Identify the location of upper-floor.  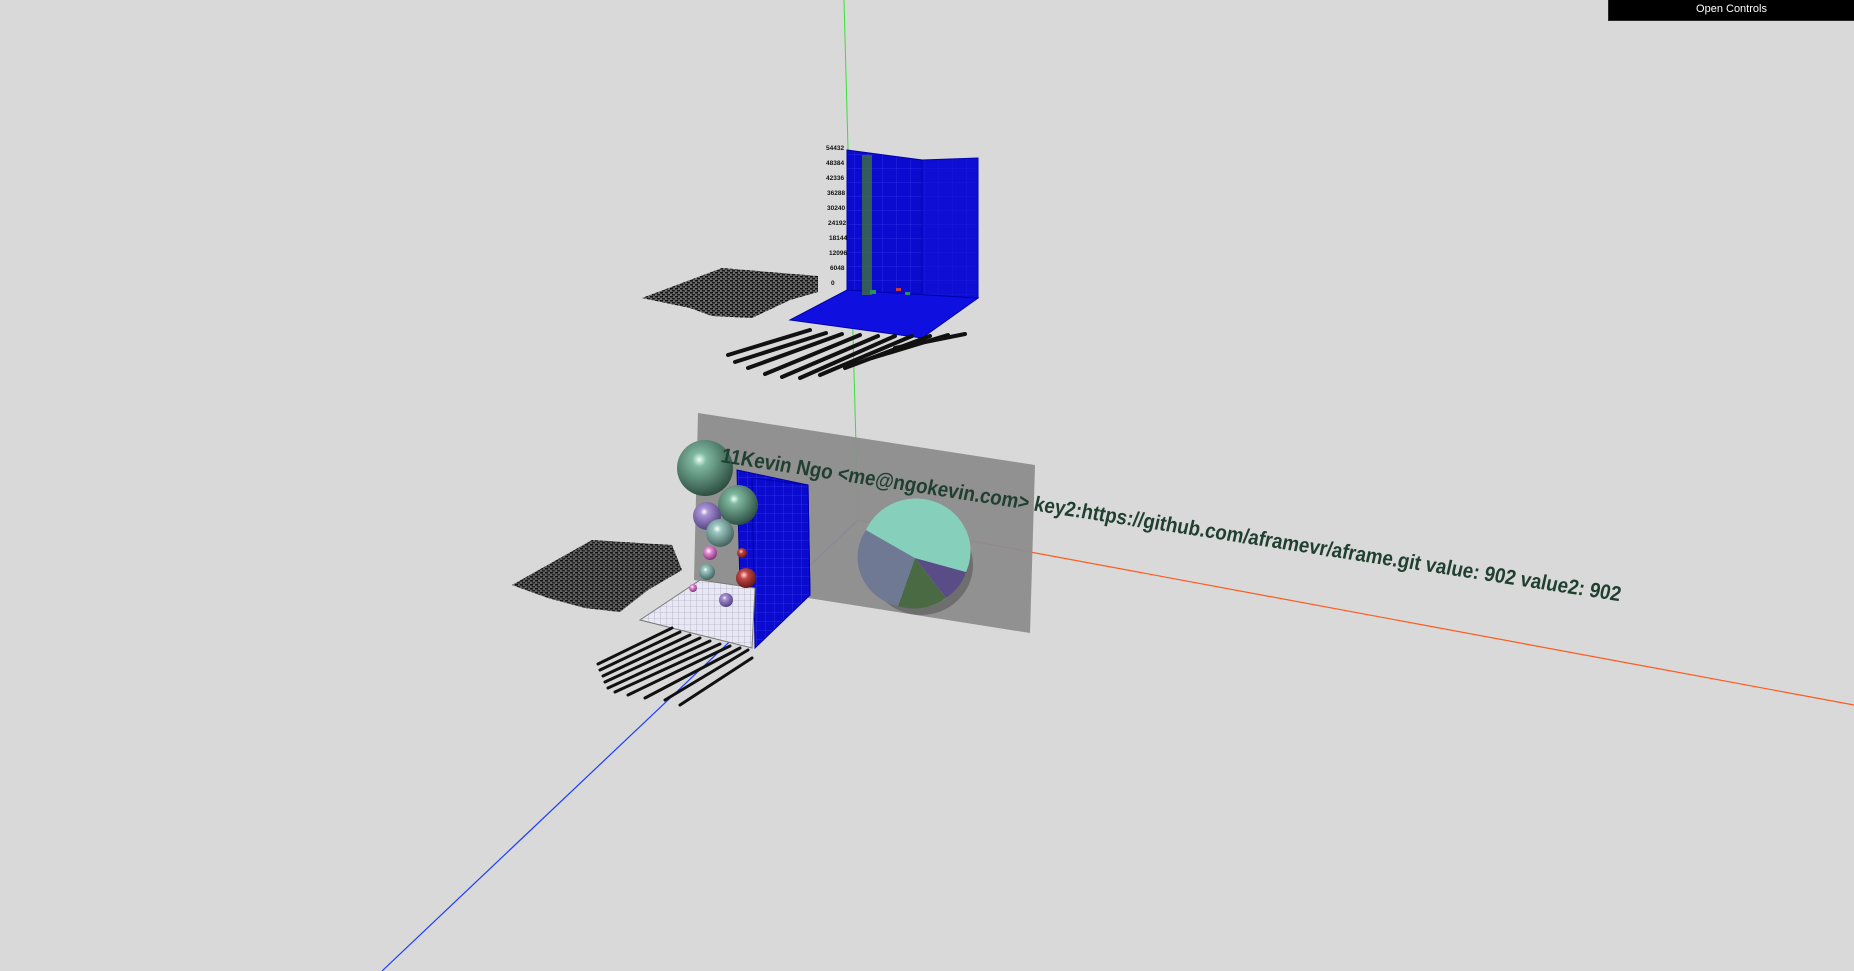
(884, 314).